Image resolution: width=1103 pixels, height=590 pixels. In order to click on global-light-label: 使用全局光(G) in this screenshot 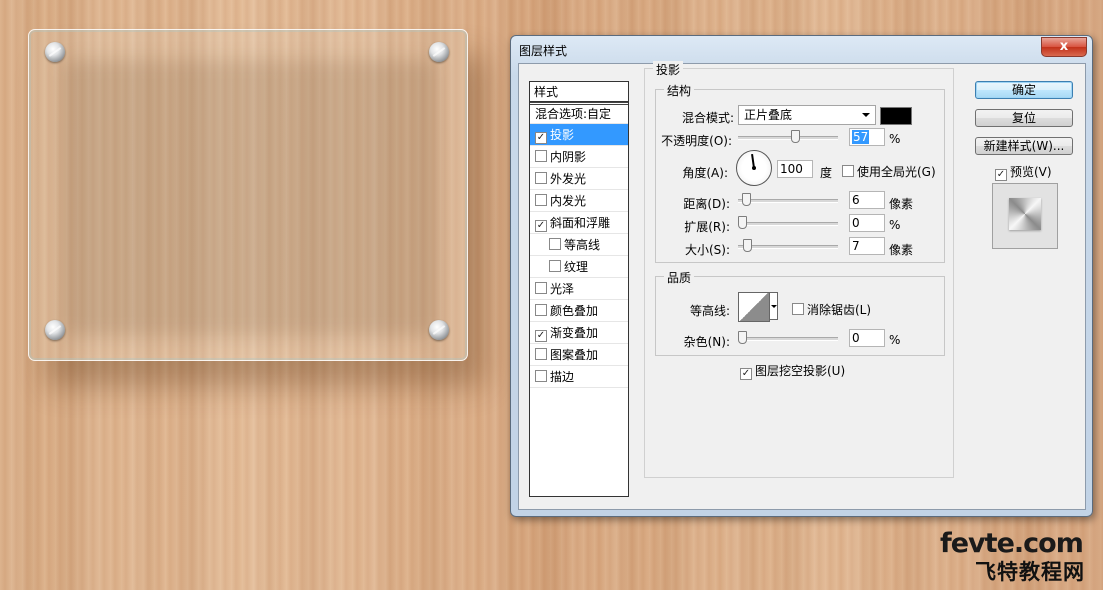, I will do `click(896, 172)`.